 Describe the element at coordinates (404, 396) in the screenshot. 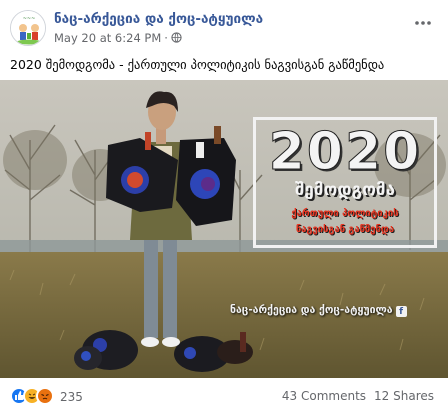

I see `shares-count-link: 12 Shares` at that location.